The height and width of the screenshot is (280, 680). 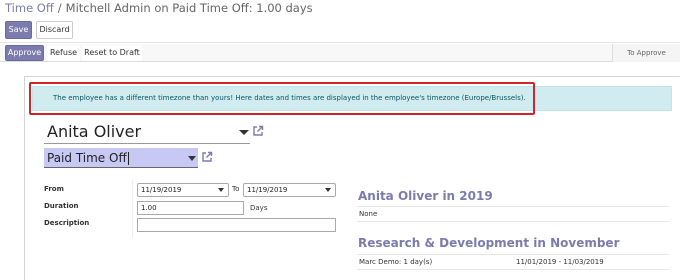 What do you see at coordinates (328, 190) in the screenshot?
I see `to-date-dropdown-icon` at bounding box center [328, 190].